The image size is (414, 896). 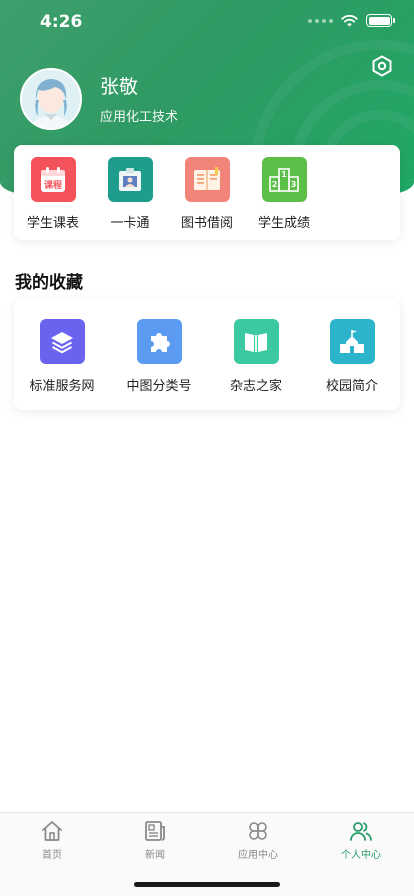 I want to click on quick-actions-card: 课程 学生课表 一卡通 图书借阅 1 2 3 学生成绩, so click(x=207, y=192).